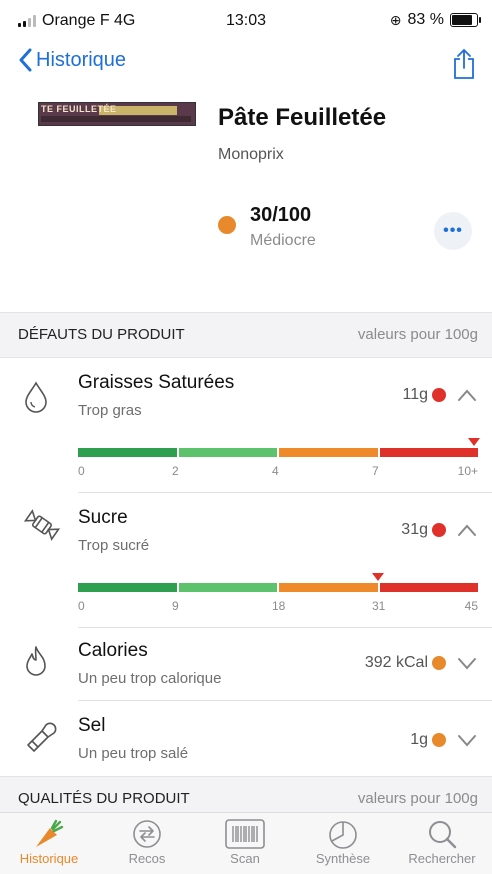 This screenshot has height=874, width=492. I want to click on candy-icon, so click(42, 525).